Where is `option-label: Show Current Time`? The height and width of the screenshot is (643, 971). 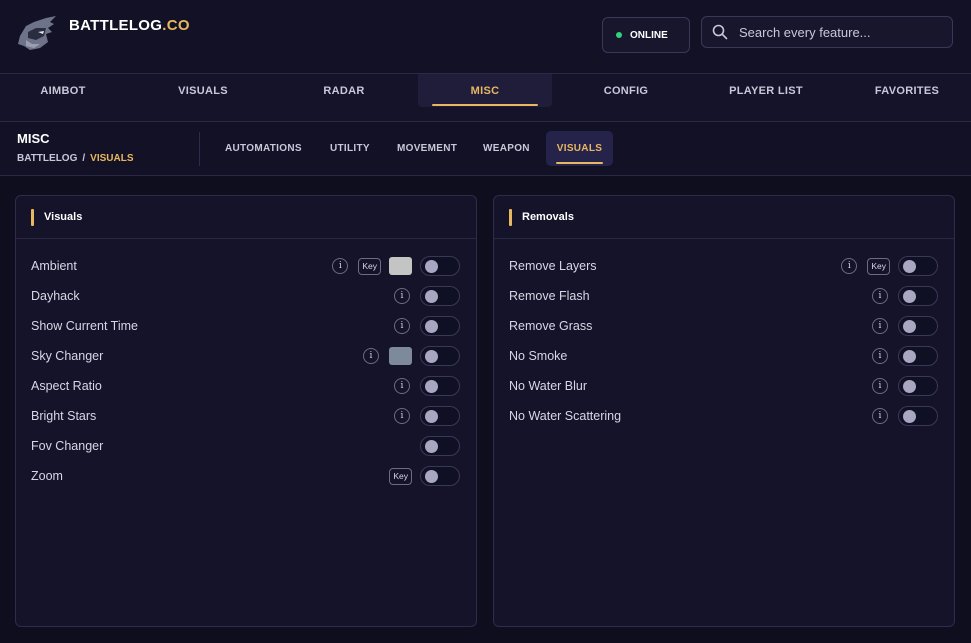 option-label: Show Current Time is located at coordinates (84, 326).